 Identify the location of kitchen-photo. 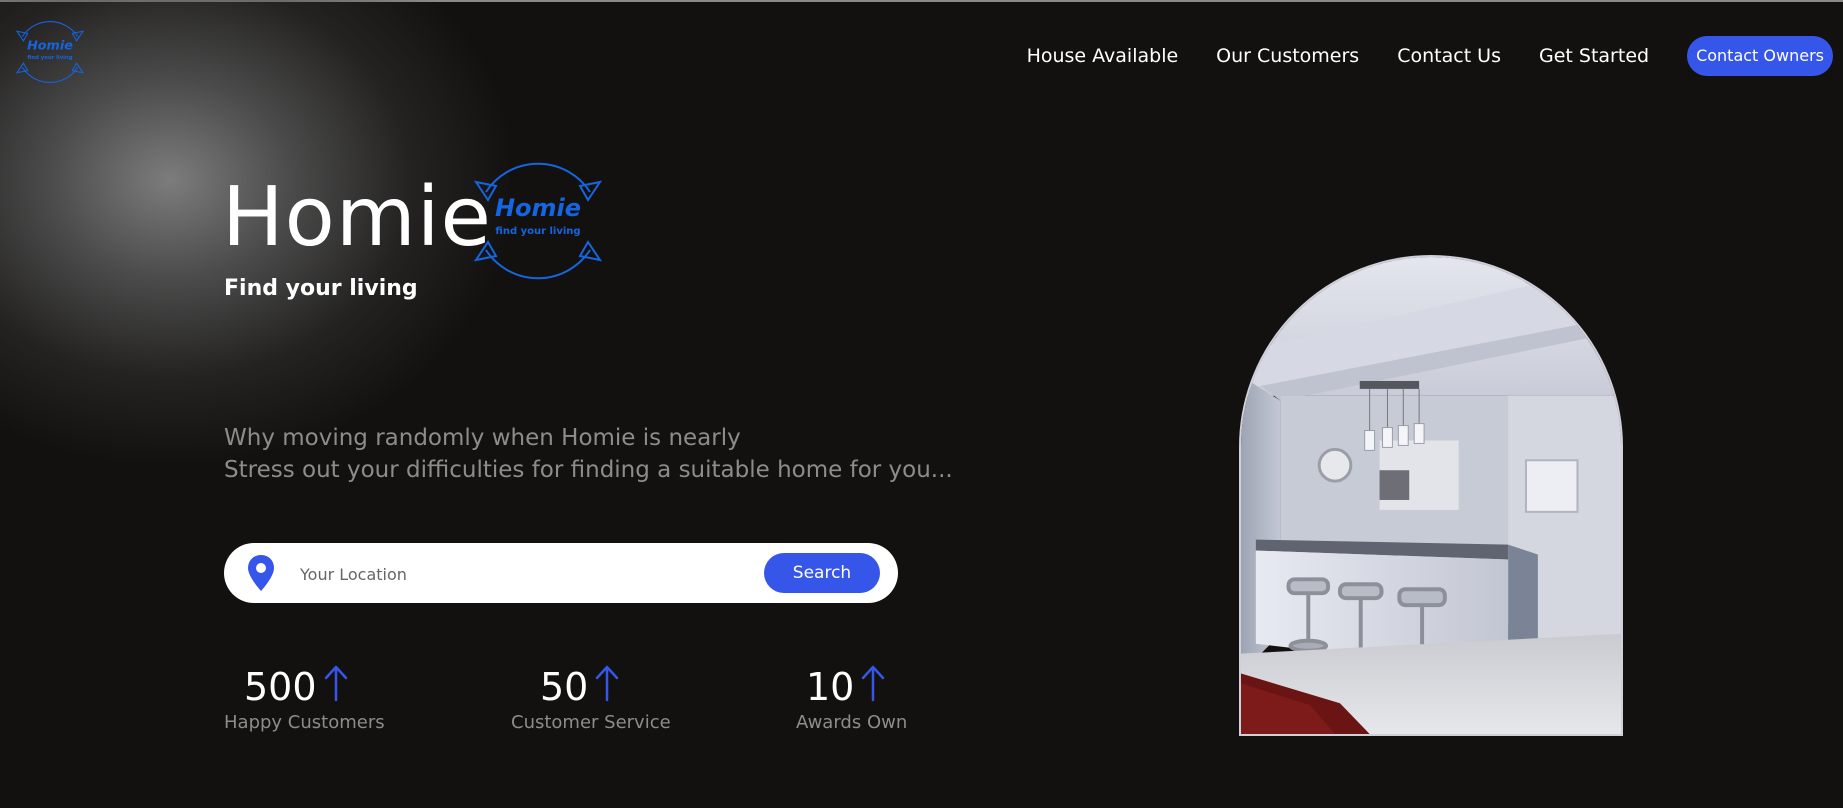
(1431, 495).